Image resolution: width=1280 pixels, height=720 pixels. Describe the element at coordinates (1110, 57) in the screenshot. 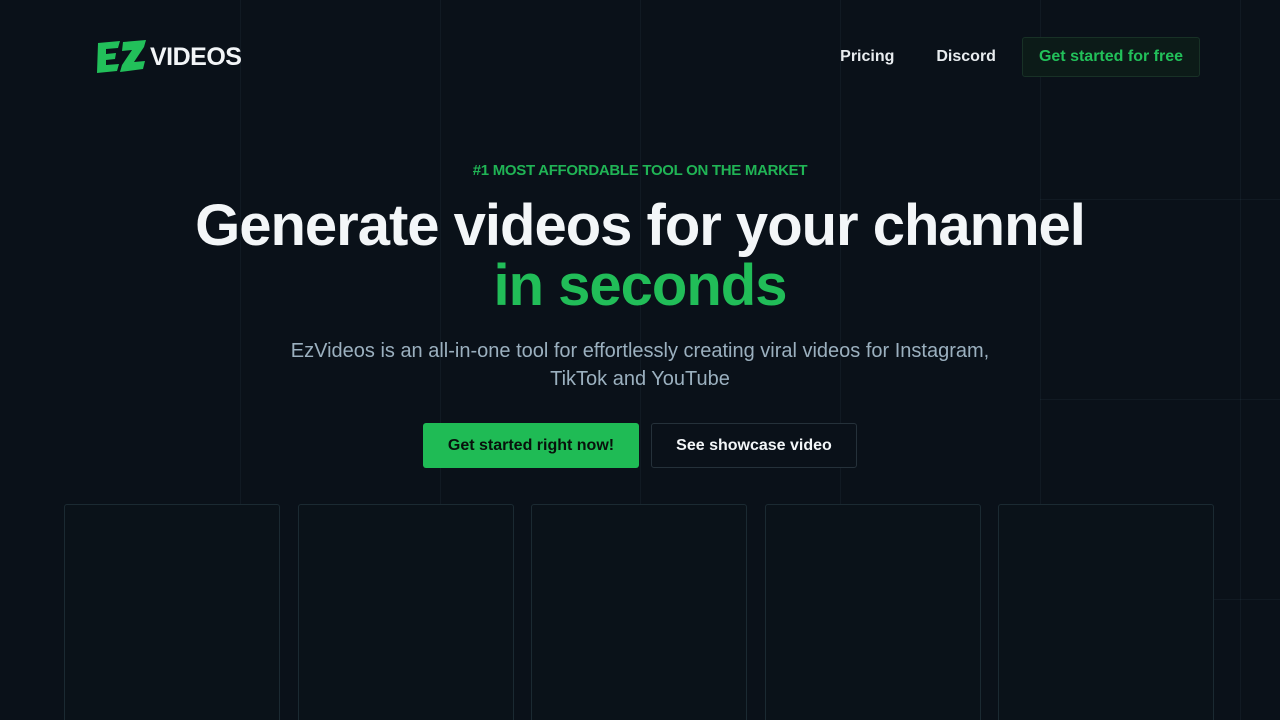

I see `get-started-free-button: Get started for free` at that location.